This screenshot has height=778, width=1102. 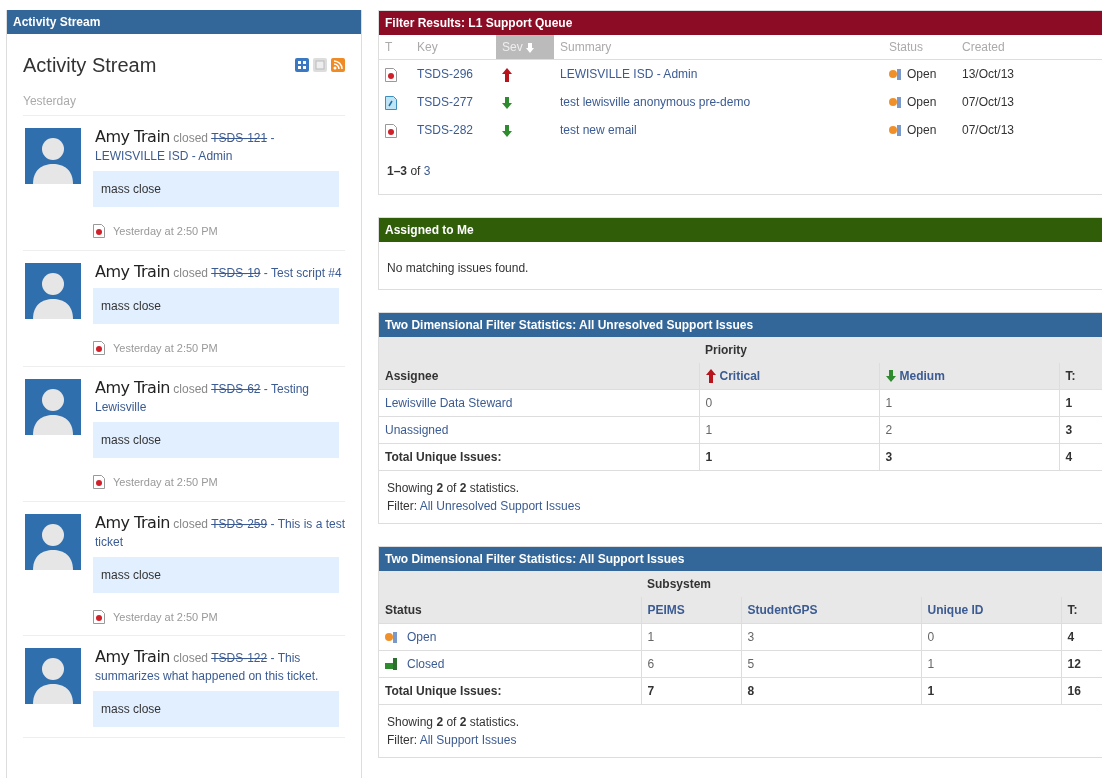 What do you see at coordinates (679, 584) in the screenshot?
I see `group-header: Subsystem` at bounding box center [679, 584].